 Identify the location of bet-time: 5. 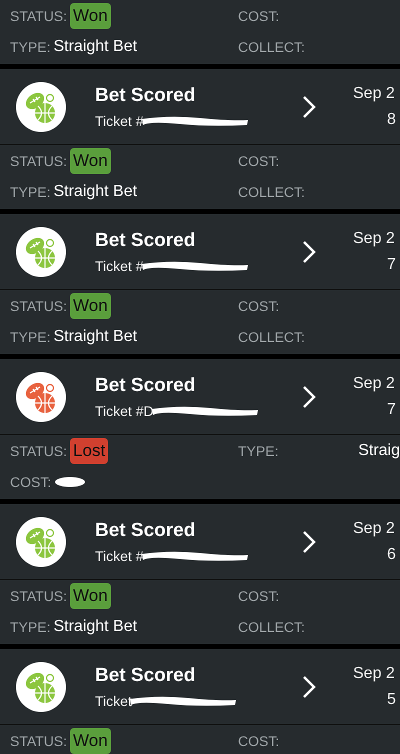
(391, 699).